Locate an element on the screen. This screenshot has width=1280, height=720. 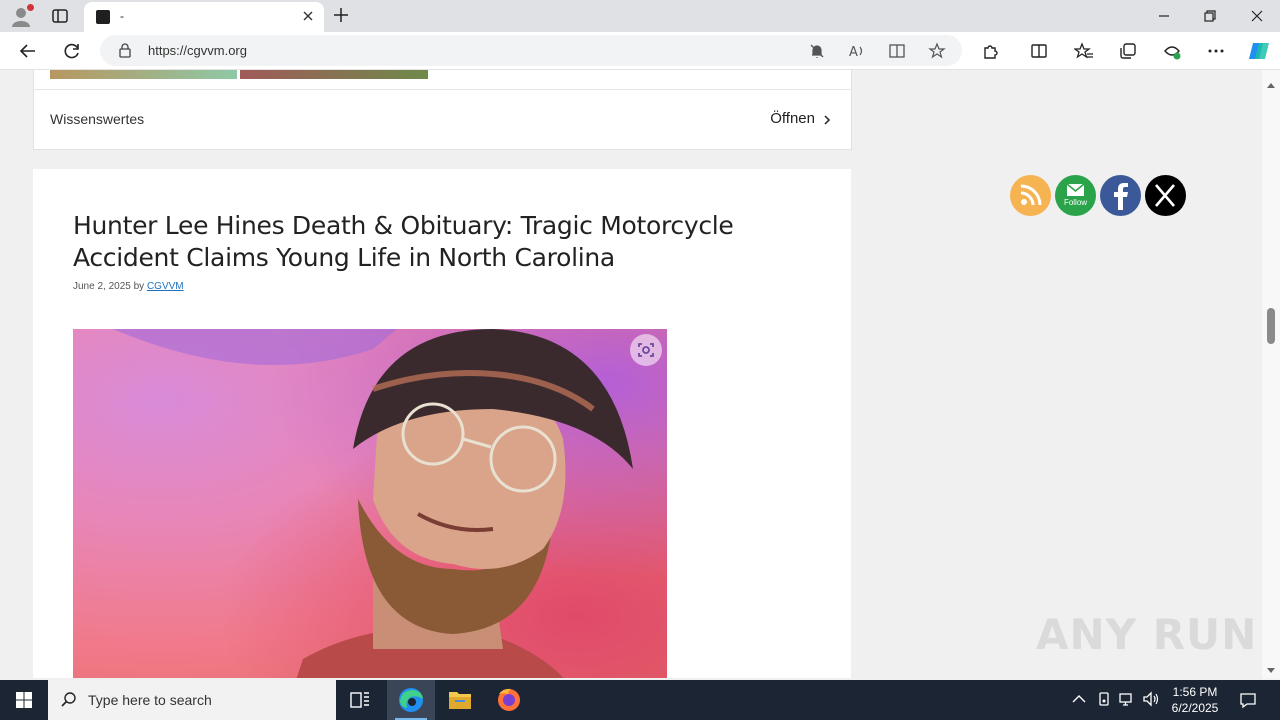
immersive-reader-icon is located at coordinates (897, 51).